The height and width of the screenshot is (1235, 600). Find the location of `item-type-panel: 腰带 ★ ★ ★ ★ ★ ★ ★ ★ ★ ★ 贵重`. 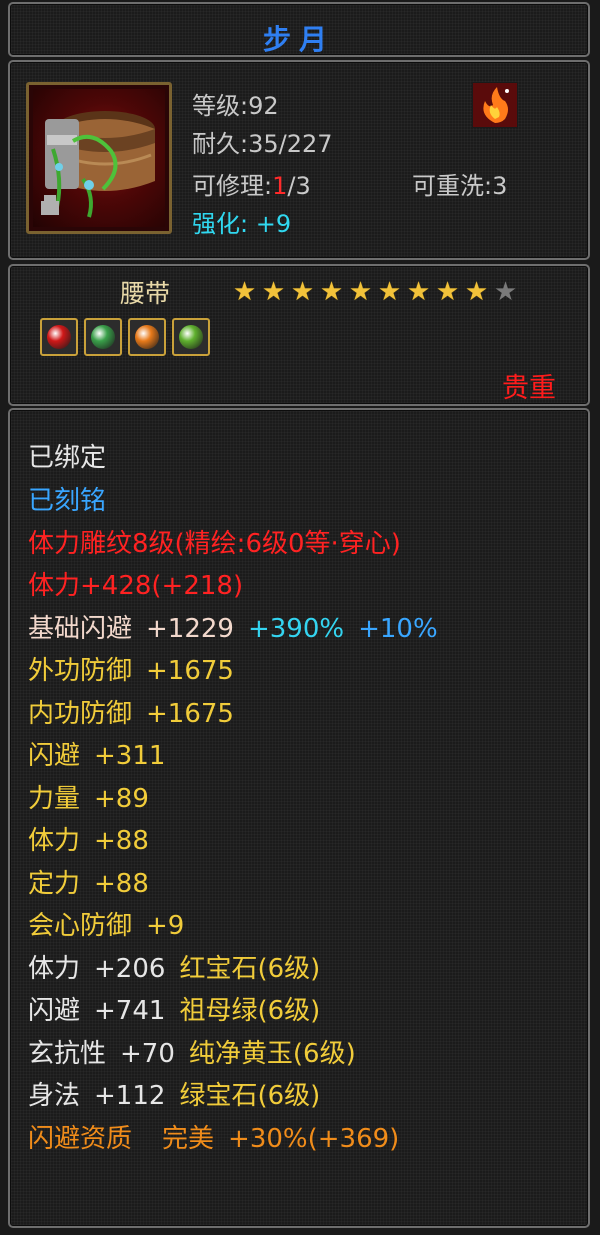

item-type-panel: 腰带 ★ ★ ★ ★ ★ ★ ★ ★ ★ ★ 贵重 is located at coordinates (299, 335).